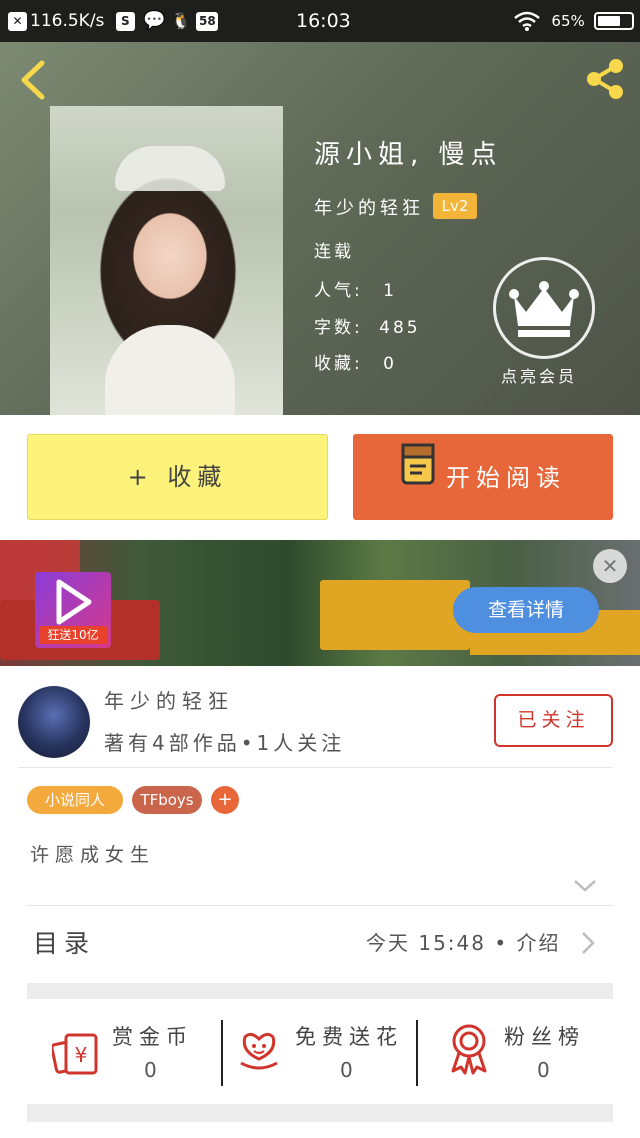  What do you see at coordinates (334, 252) in the screenshot?
I see `book-status: 连载` at bounding box center [334, 252].